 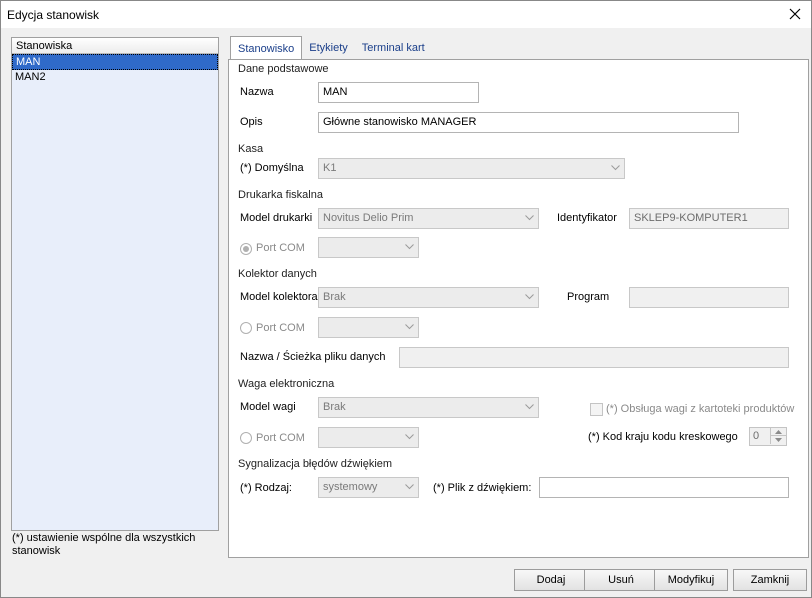 I want to click on port-com-label-drukarka: Port COM, so click(x=280, y=248).